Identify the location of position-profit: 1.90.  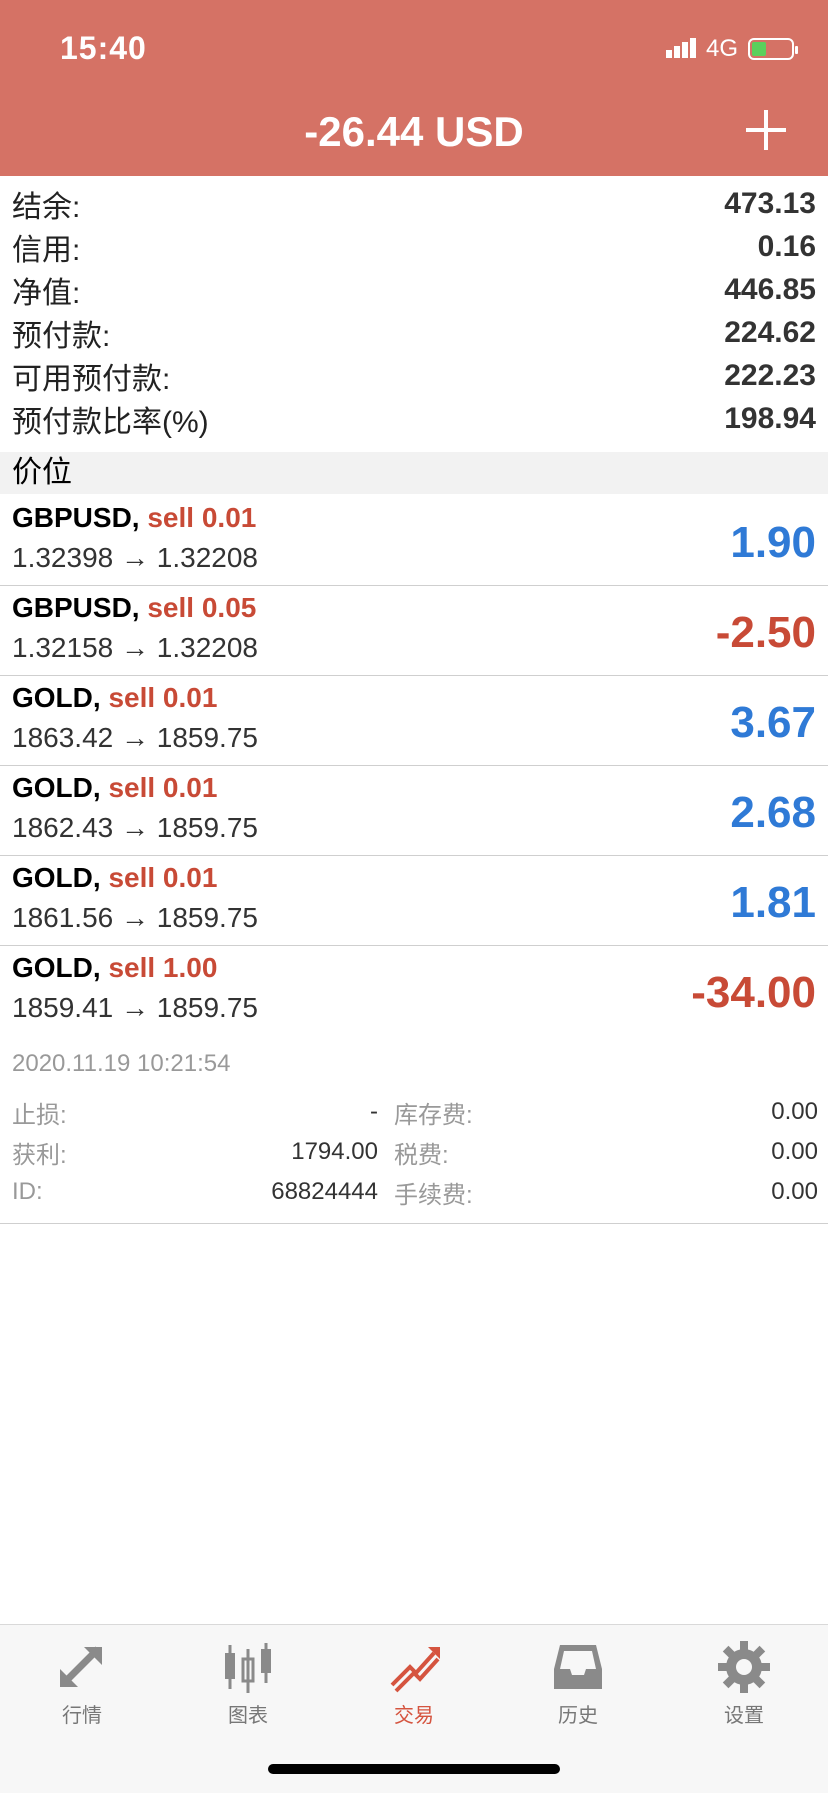
(773, 542).